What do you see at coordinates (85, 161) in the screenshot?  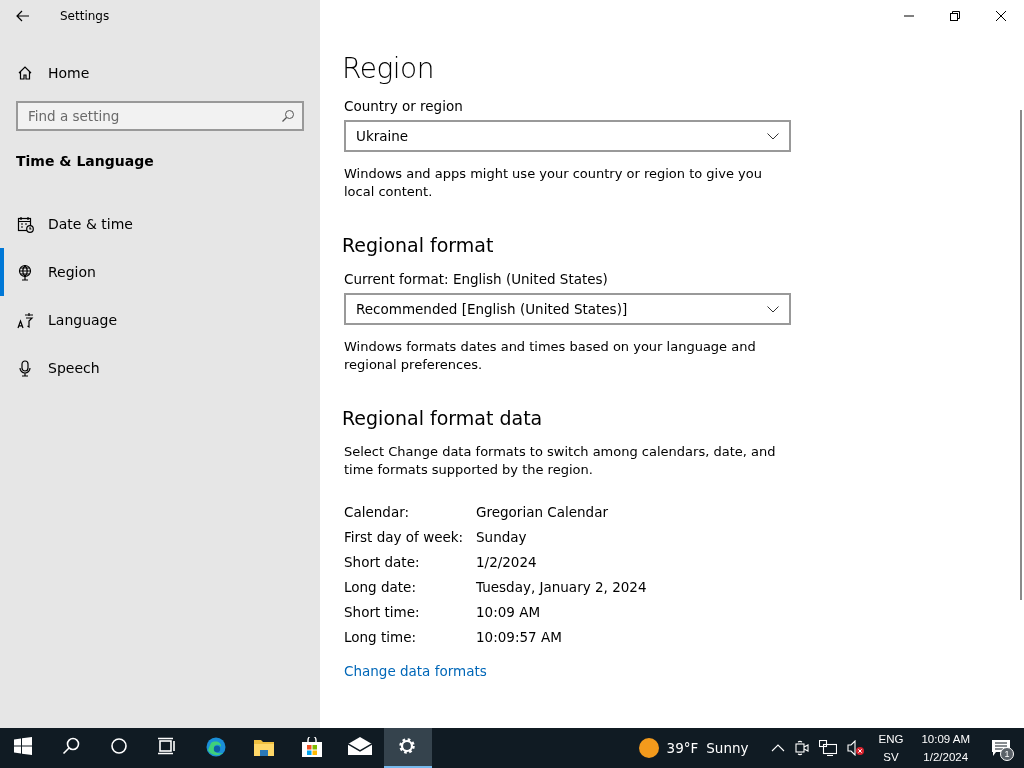 I see `category-heading: Time & Language` at bounding box center [85, 161].